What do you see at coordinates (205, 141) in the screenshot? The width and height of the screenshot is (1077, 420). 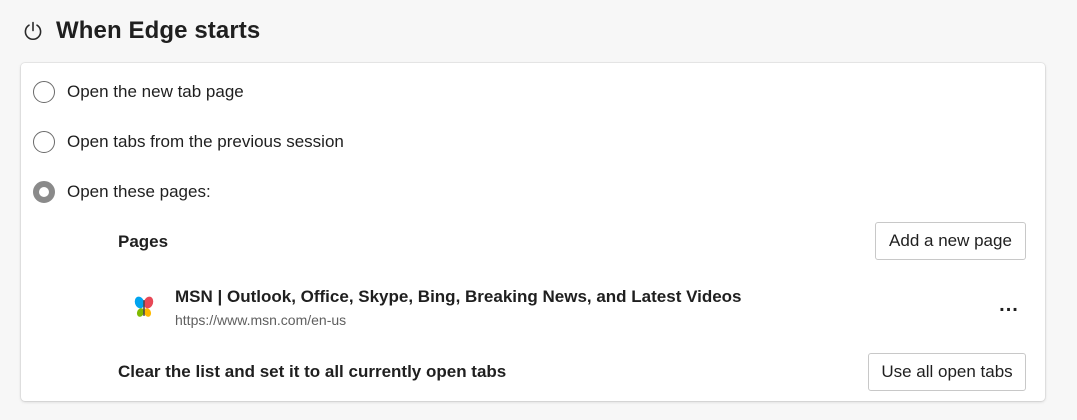 I see `radio-label-previous-session: Open tabs from the previous session` at bounding box center [205, 141].